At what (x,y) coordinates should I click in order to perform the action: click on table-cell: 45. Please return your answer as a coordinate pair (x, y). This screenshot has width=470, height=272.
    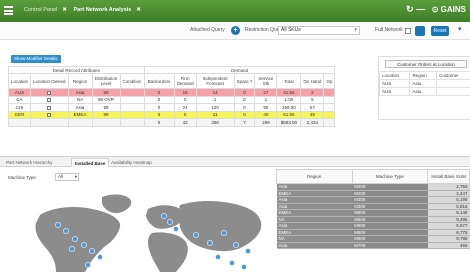
    Looking at the image, I should click on (312, 115).